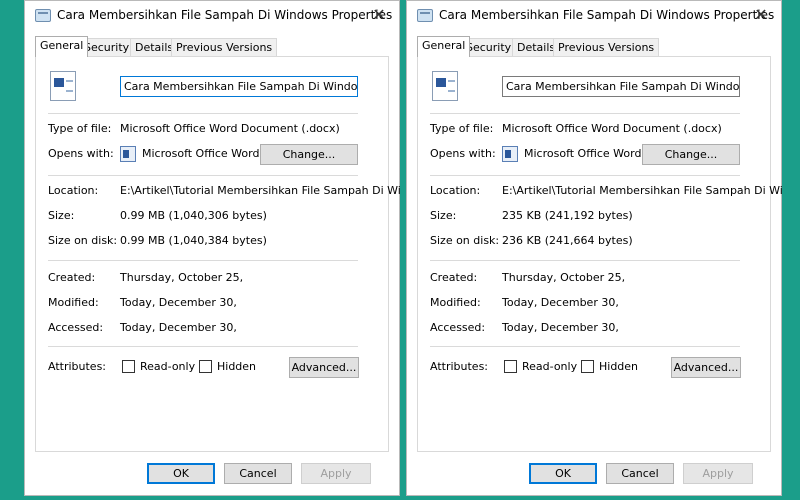 Image resolution: width=800 pixels, height=500 pixels. Describe the element at coordinates (193, 215) in the screenshot. I see `size-value: 0.99 MB (1,040,306 bytes)` at that location.